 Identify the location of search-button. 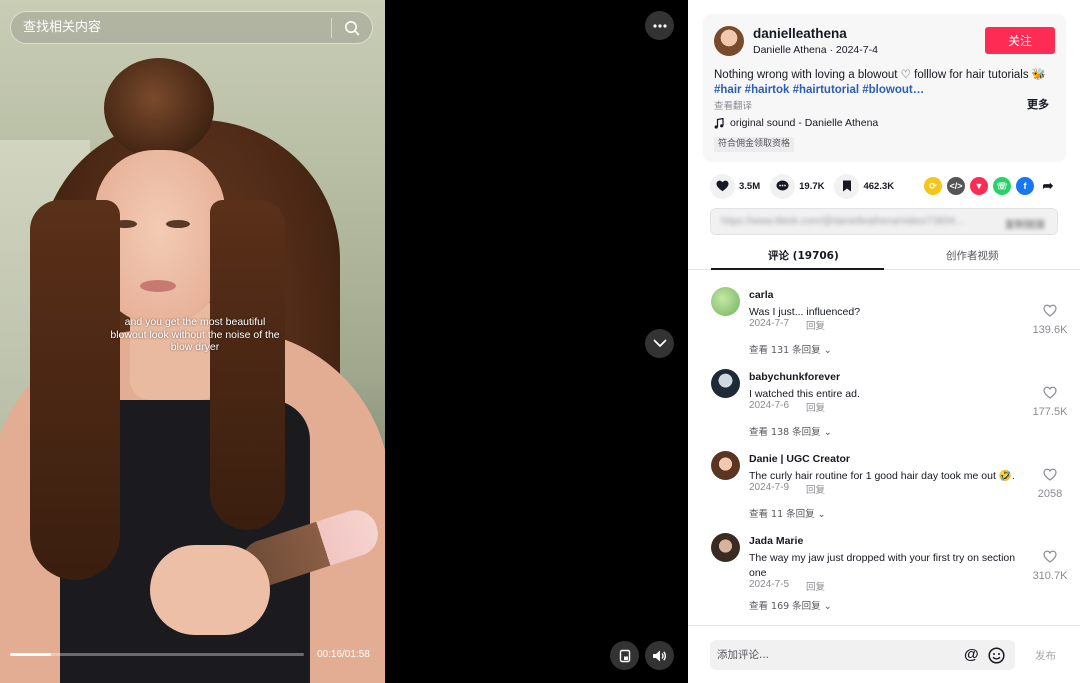
(352, 27).